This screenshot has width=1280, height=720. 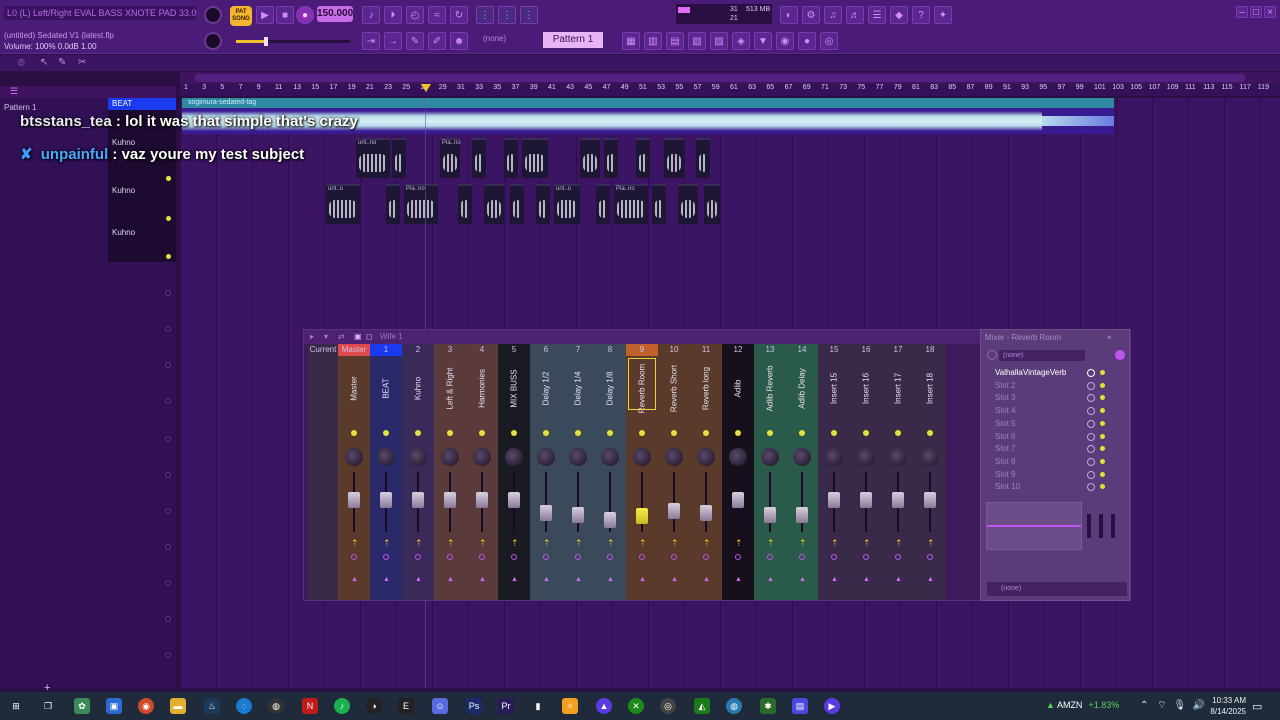 What do you see at coordinates (706, 472) in the screenshot?
I see `mixer-channel: 11 Reverb long ⇡ ▲` at bounding box center [706, 472].